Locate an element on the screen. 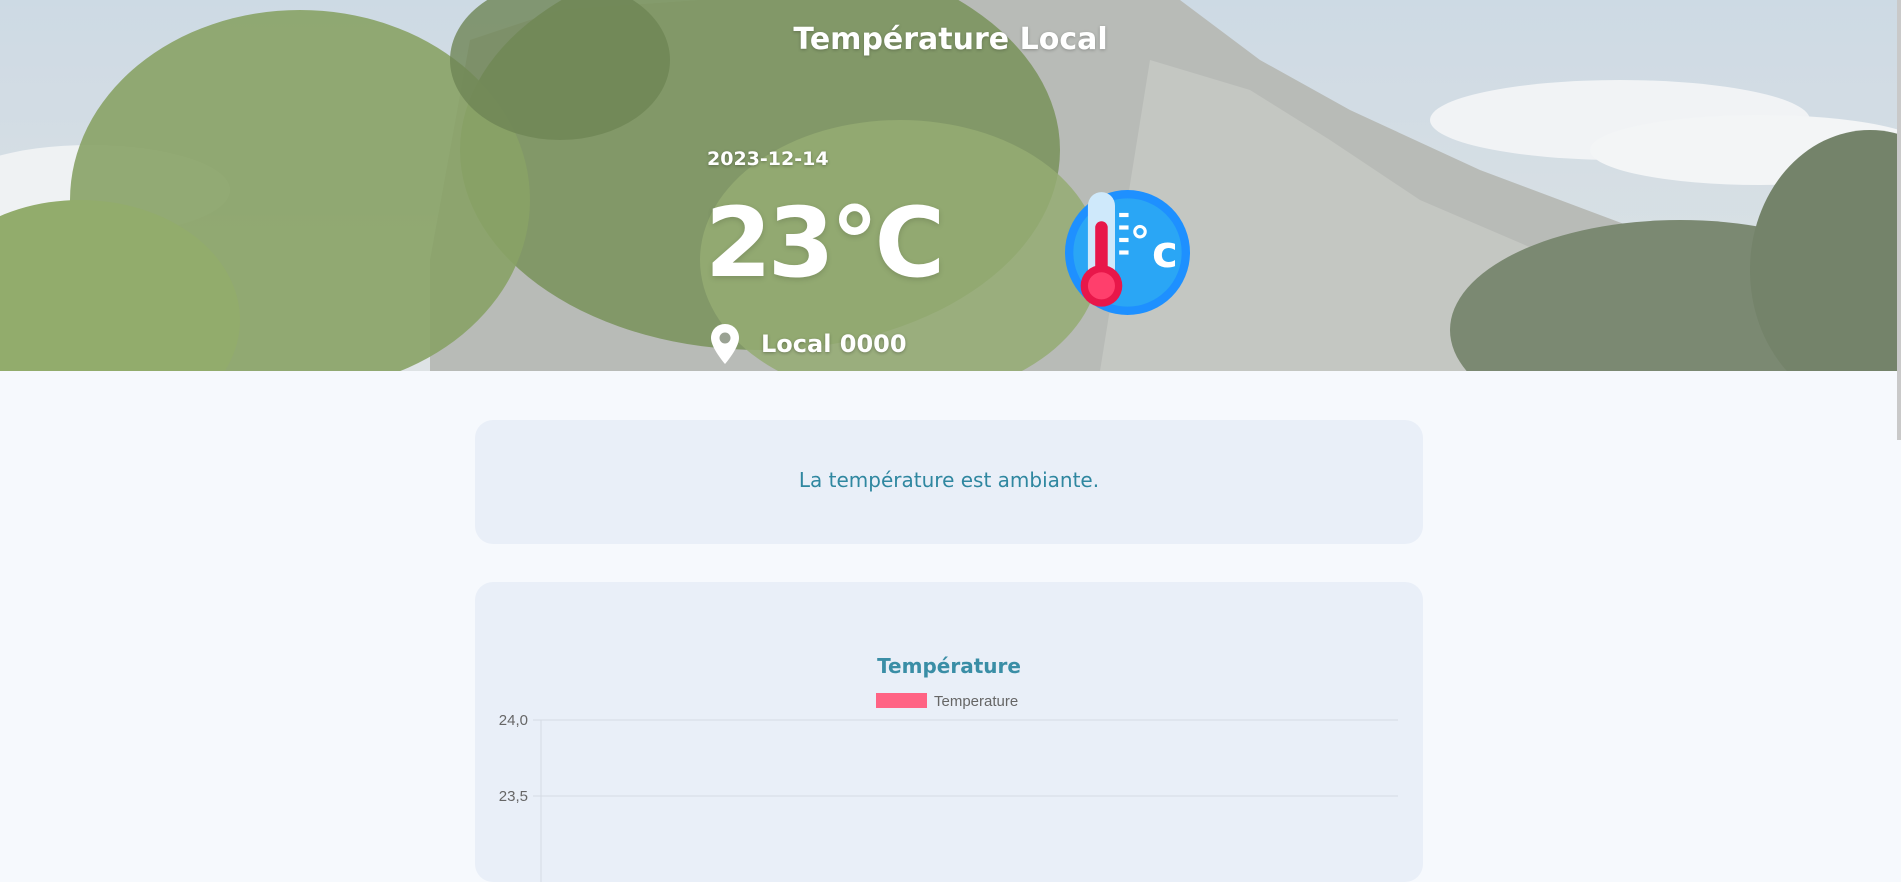 The image size is (1901, 882). page-title: Température Local is located at coordinates (950, 39).